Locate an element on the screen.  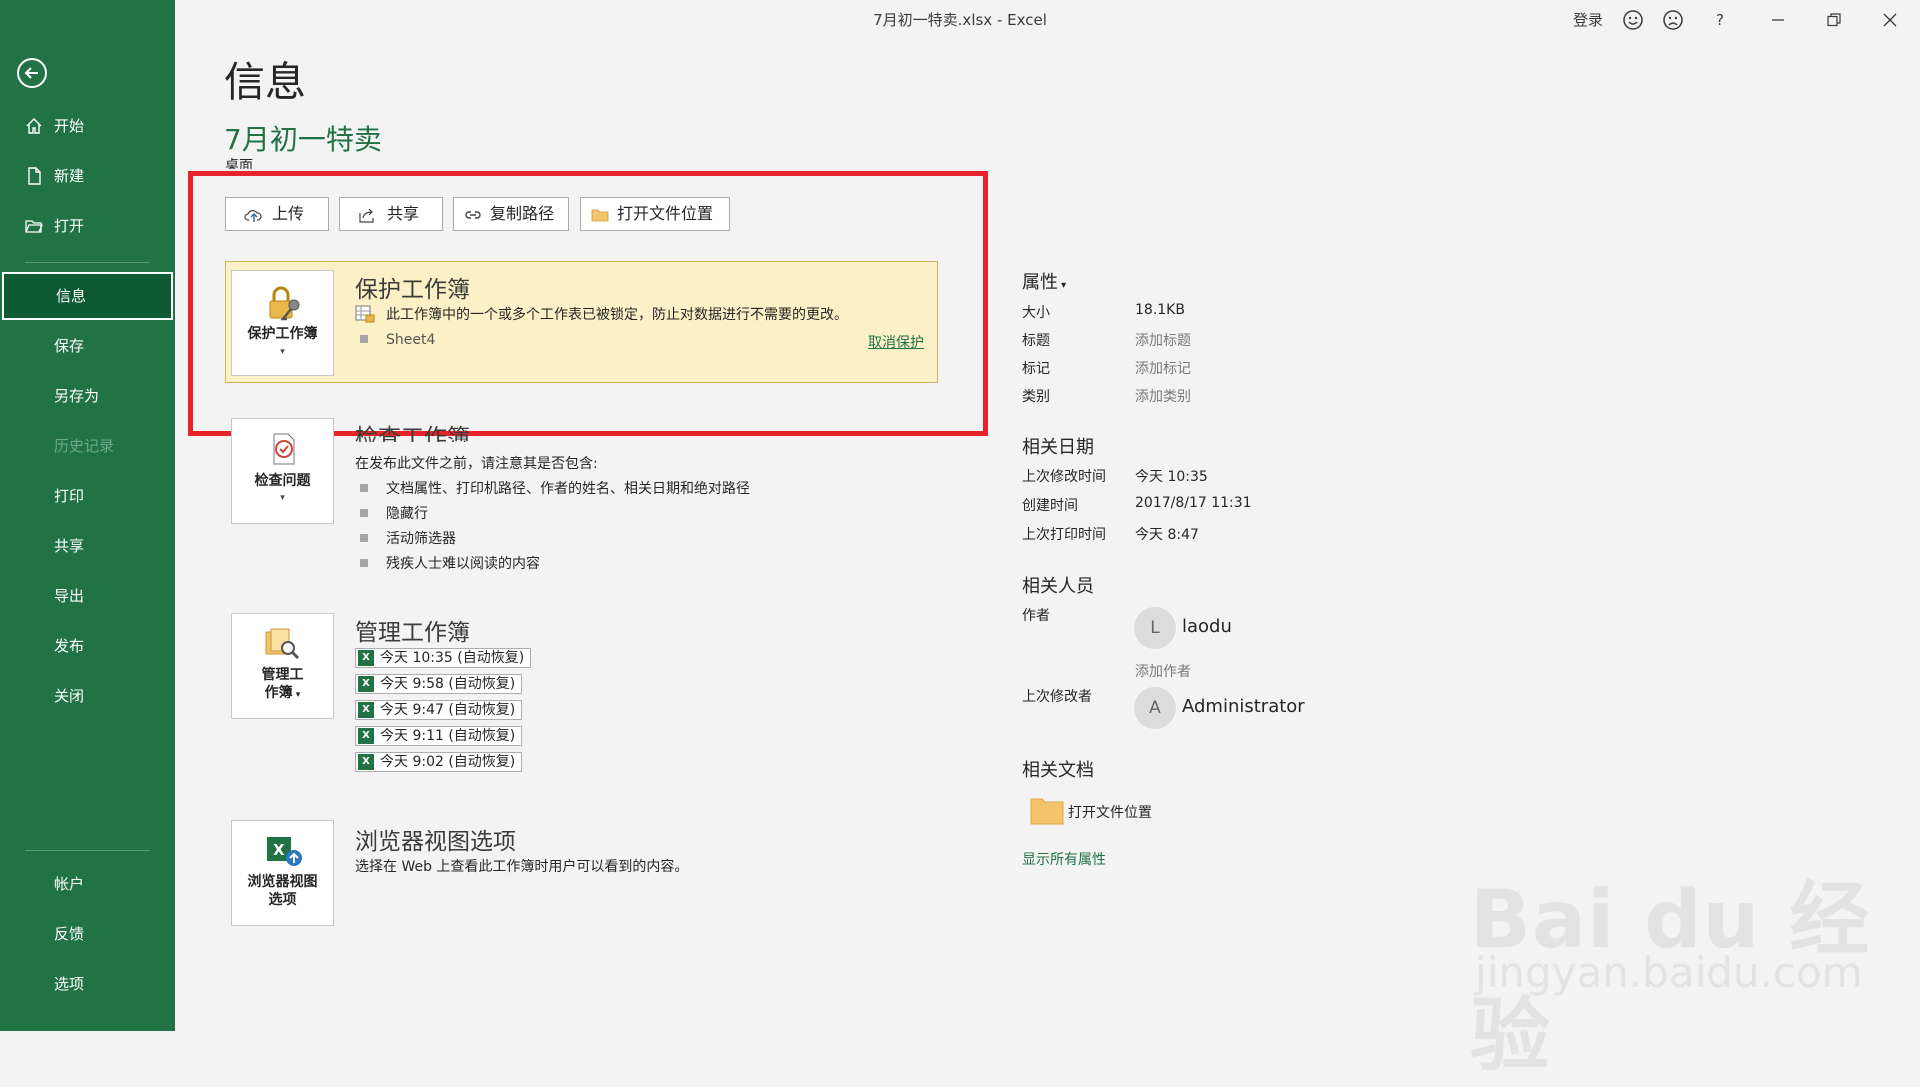
version-item: X 今天 9:02 (自动恢复) is located at coordinates (439, 762).